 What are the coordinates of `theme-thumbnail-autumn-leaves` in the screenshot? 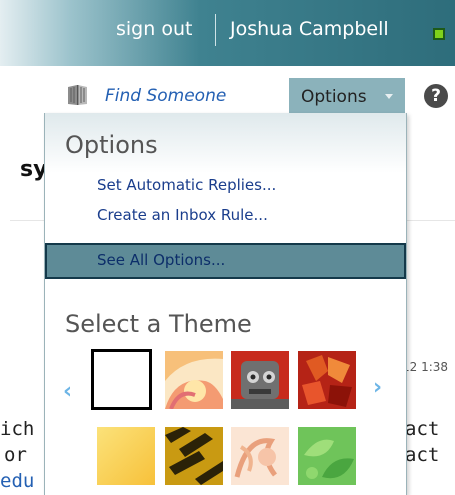 It's located at (327, 380).